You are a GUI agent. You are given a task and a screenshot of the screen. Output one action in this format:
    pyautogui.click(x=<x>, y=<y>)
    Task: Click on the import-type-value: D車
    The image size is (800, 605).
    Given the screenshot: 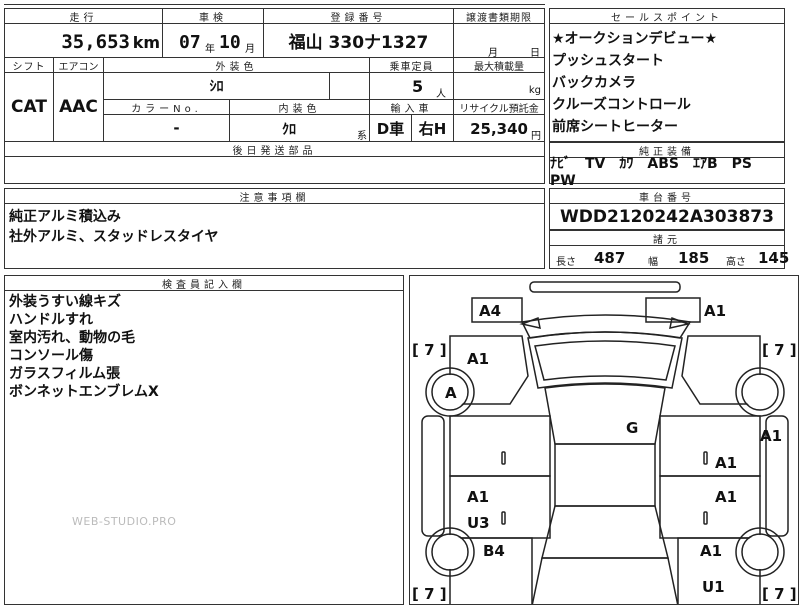 What is the action you would take?
    pyautogui.click(x=390, y=128)
    